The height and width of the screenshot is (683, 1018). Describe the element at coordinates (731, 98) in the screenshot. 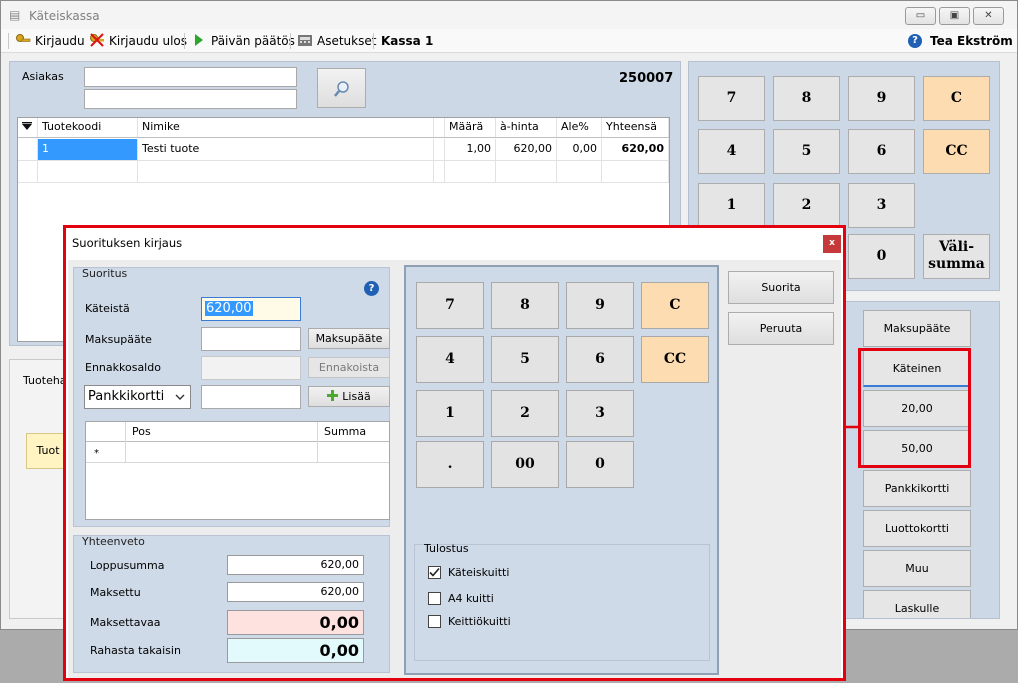

I see `numpad-key-7: 7` at that location.